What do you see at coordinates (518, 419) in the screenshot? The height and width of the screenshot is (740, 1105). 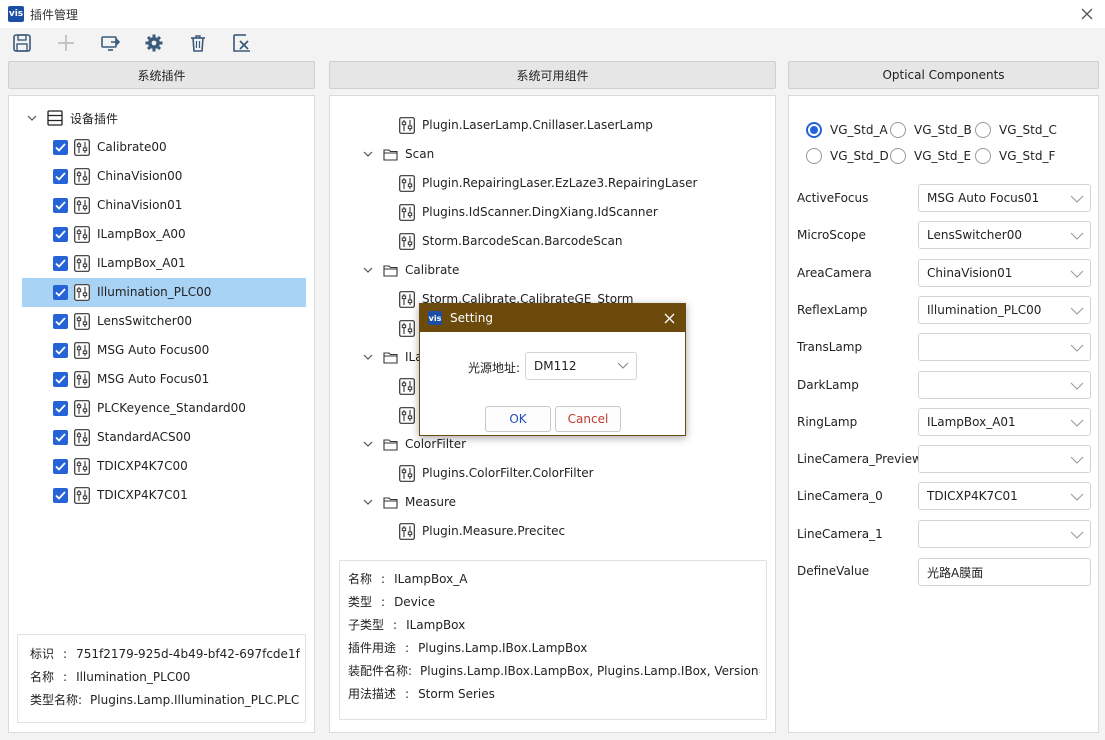 I see `ok-button: OK` at bounding box center [518, 419].